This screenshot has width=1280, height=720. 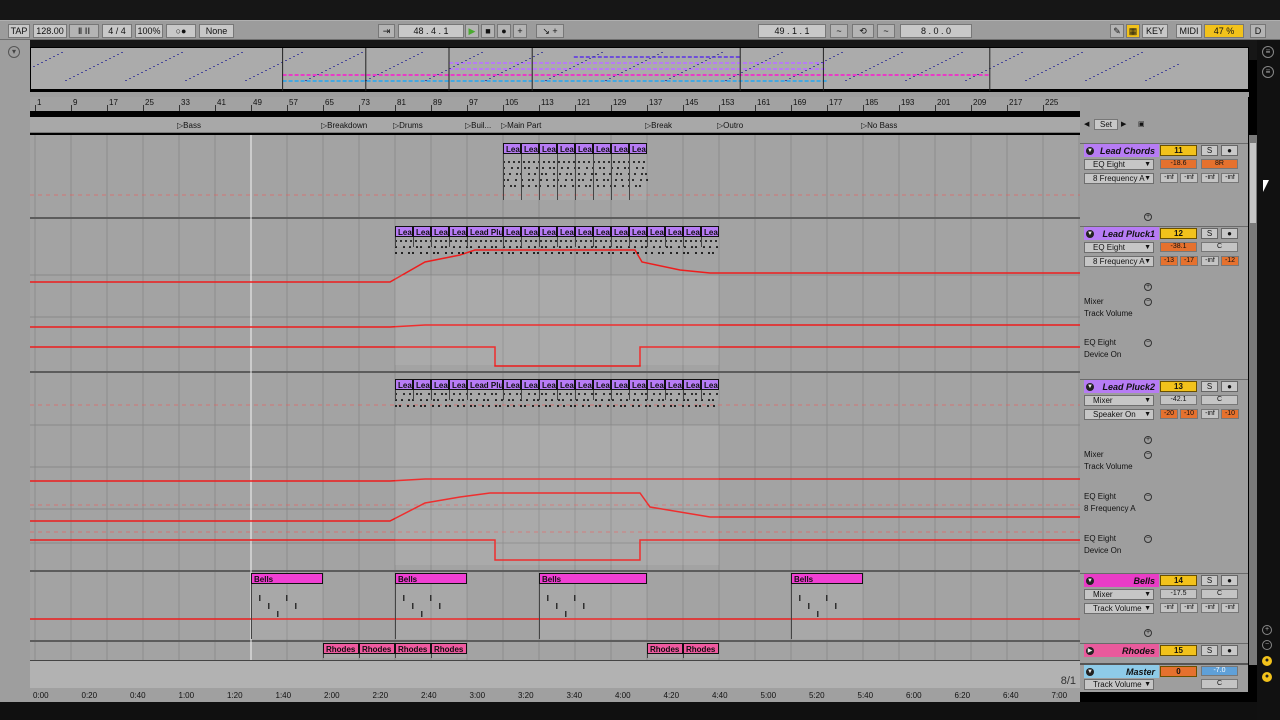 I want to click on volume-field: -18.6, so click(x=1178, y=164).